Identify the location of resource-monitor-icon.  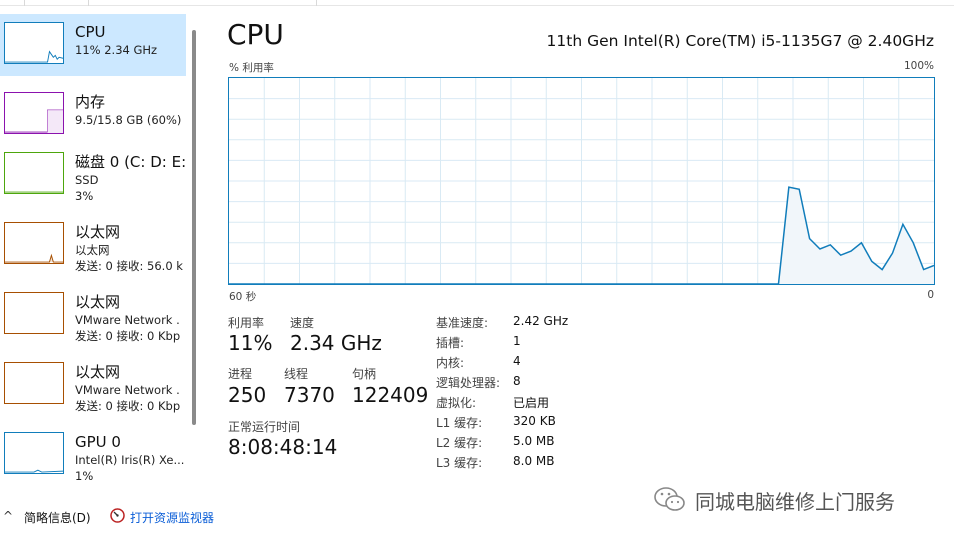
(117, 515).